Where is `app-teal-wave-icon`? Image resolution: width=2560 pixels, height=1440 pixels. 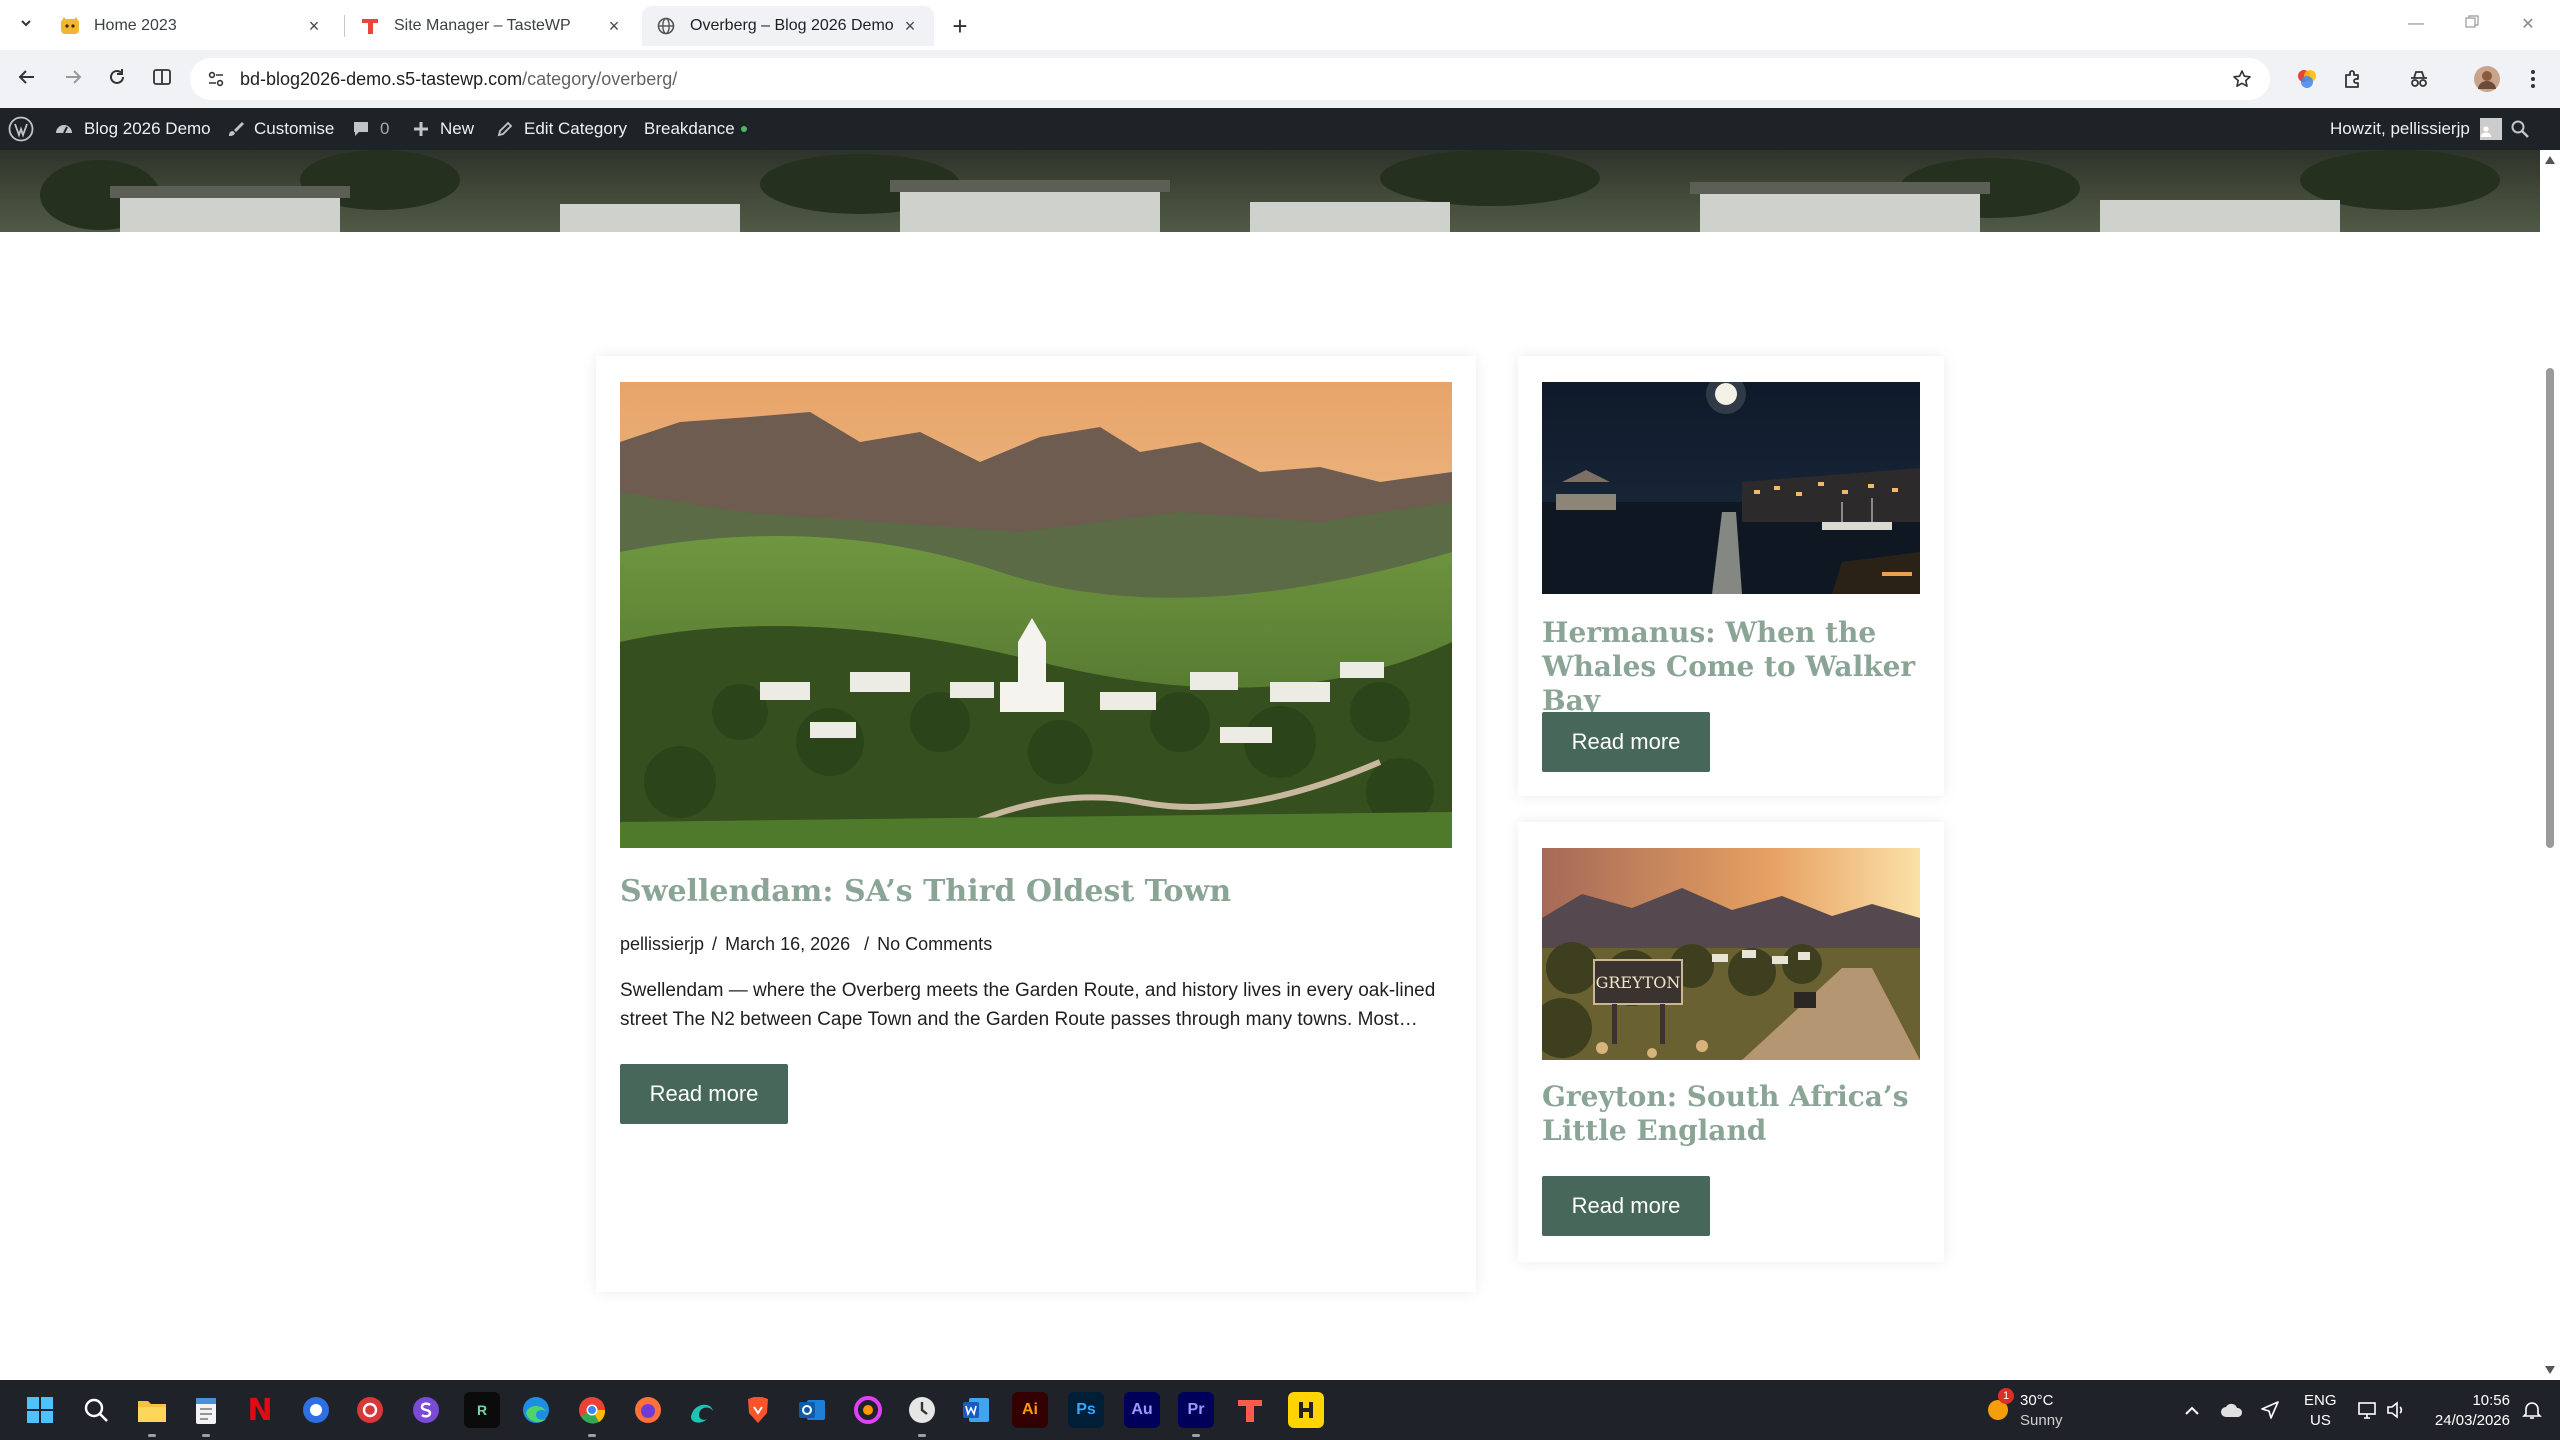 app-teal-wave-icon is located at coordinates (702, 1410).